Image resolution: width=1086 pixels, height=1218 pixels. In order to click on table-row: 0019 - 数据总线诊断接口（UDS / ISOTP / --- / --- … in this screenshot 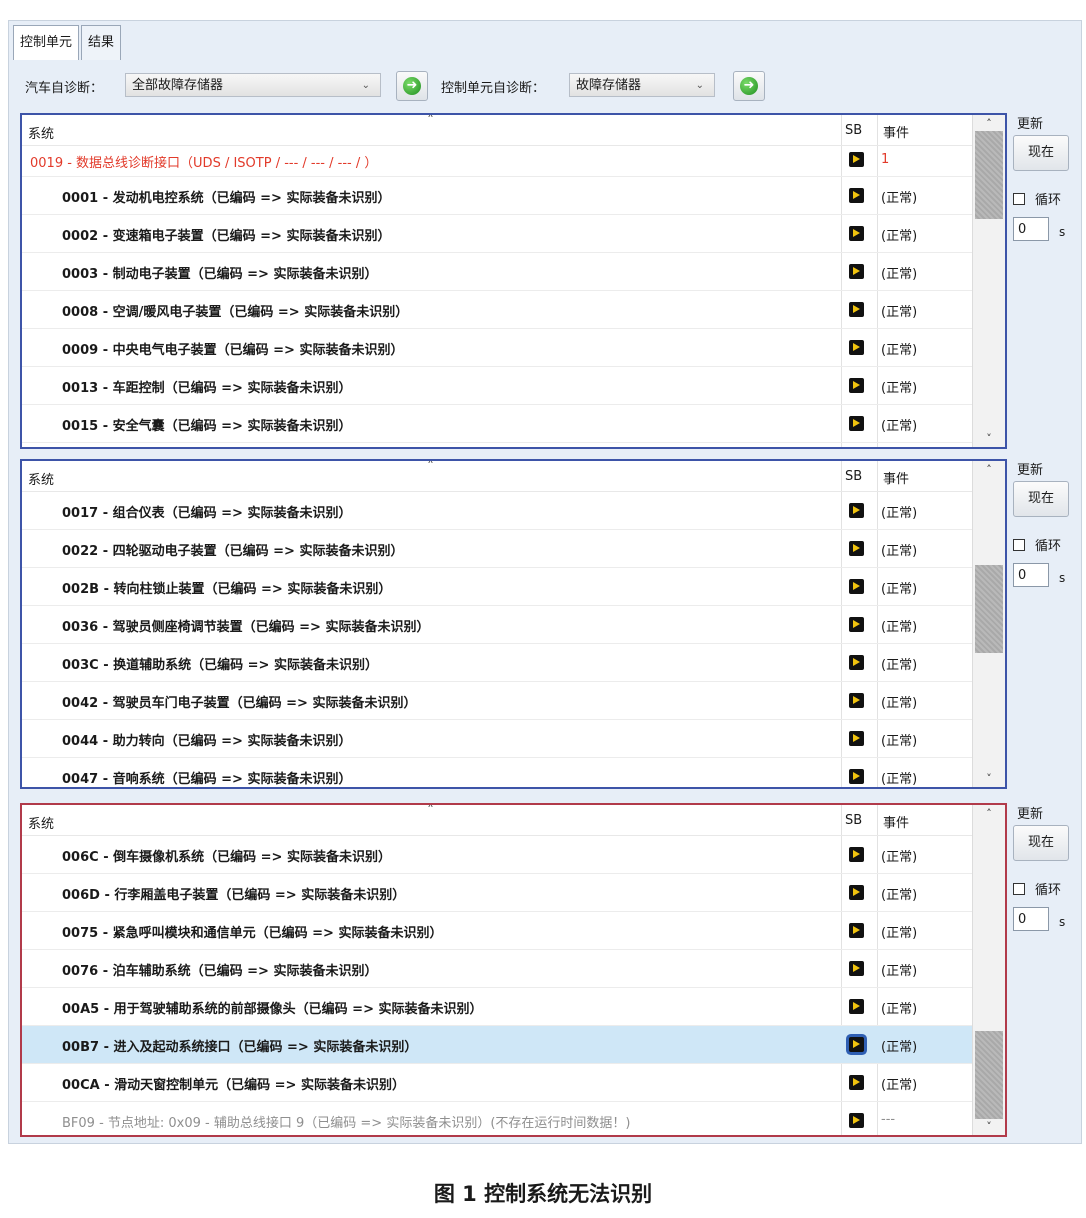, I will do `click(513, 161)`.